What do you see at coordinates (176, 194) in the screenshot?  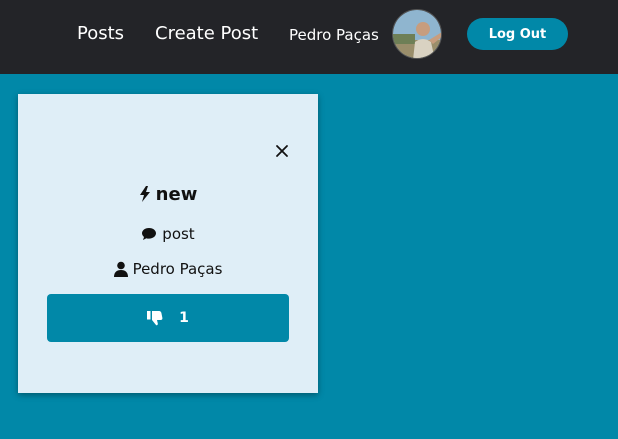 I see `post-title: new` at bounding box center [176, 194].